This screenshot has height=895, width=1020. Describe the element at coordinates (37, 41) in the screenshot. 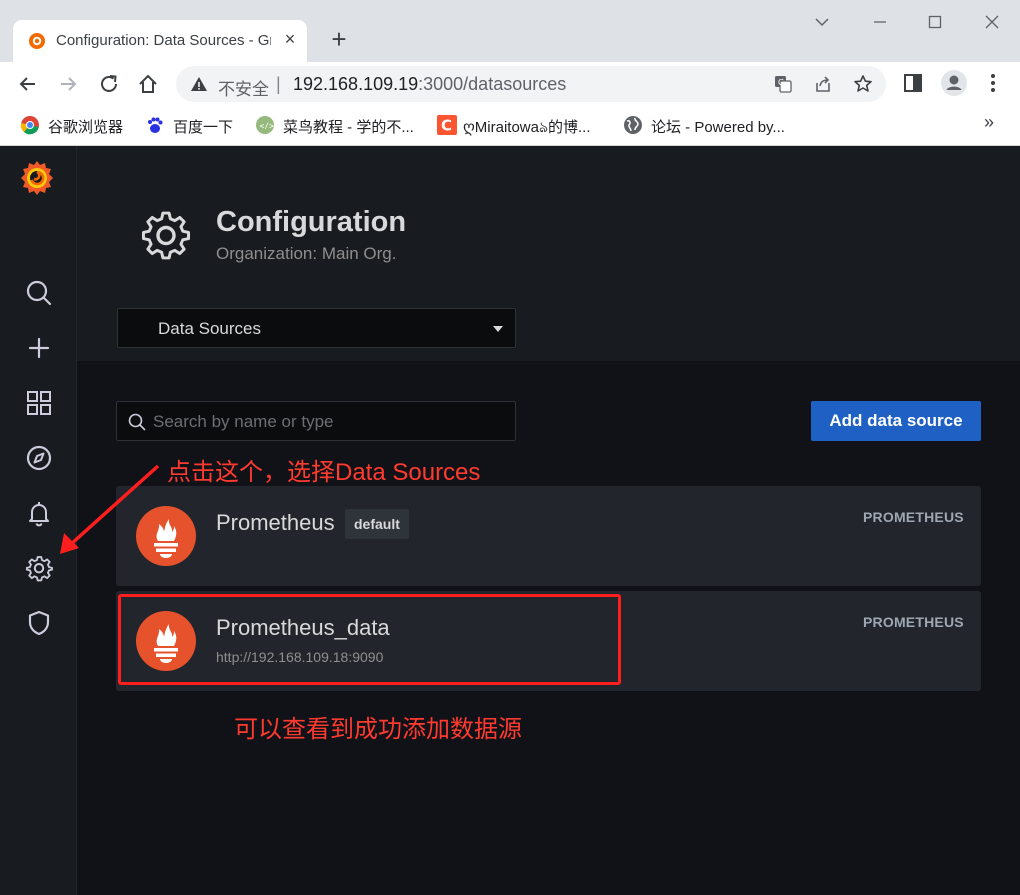

I see `grafana-favicon-icon` at that location.